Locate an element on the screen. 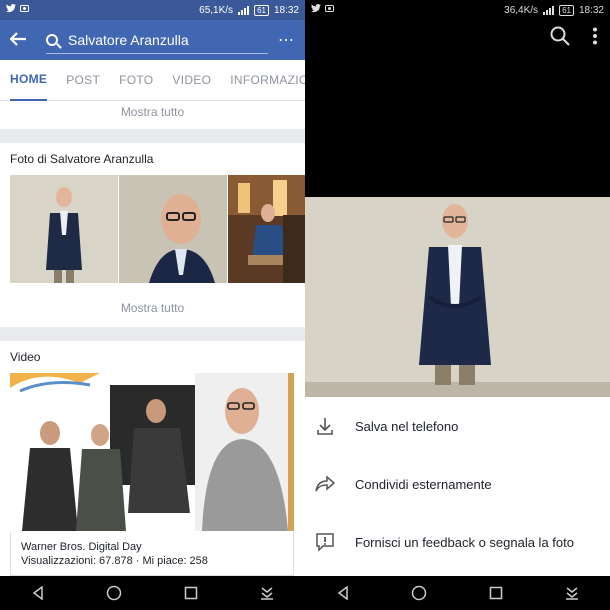 The width and height of the screenshot is (610, 610). page-tabs: HOME POST FOTO VIDEO INFORMAZIONI is located at coordinates (152, 80).